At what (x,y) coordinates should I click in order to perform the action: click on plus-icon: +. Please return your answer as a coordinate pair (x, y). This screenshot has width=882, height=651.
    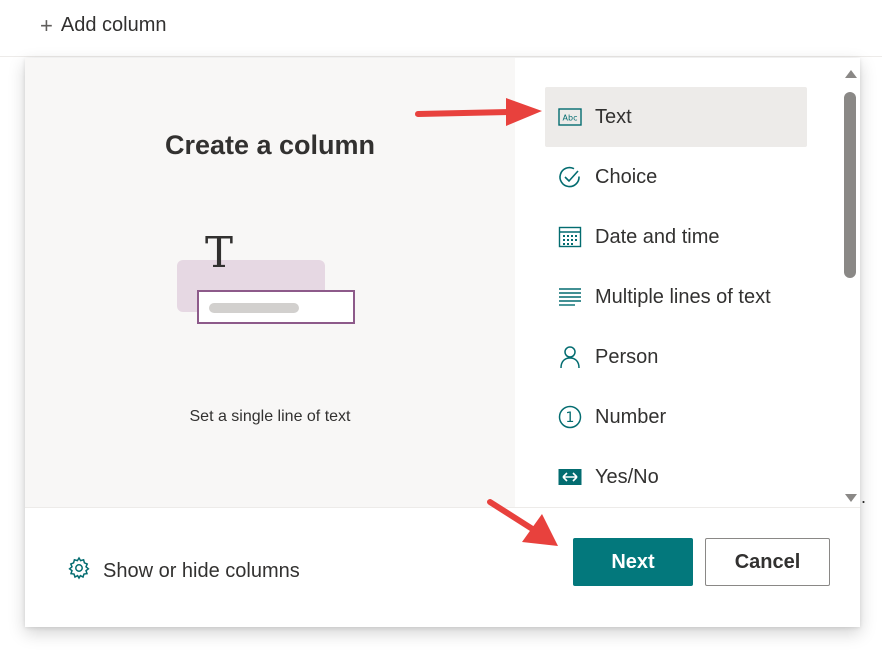
    Looking at the image, I should click on (46, 25).